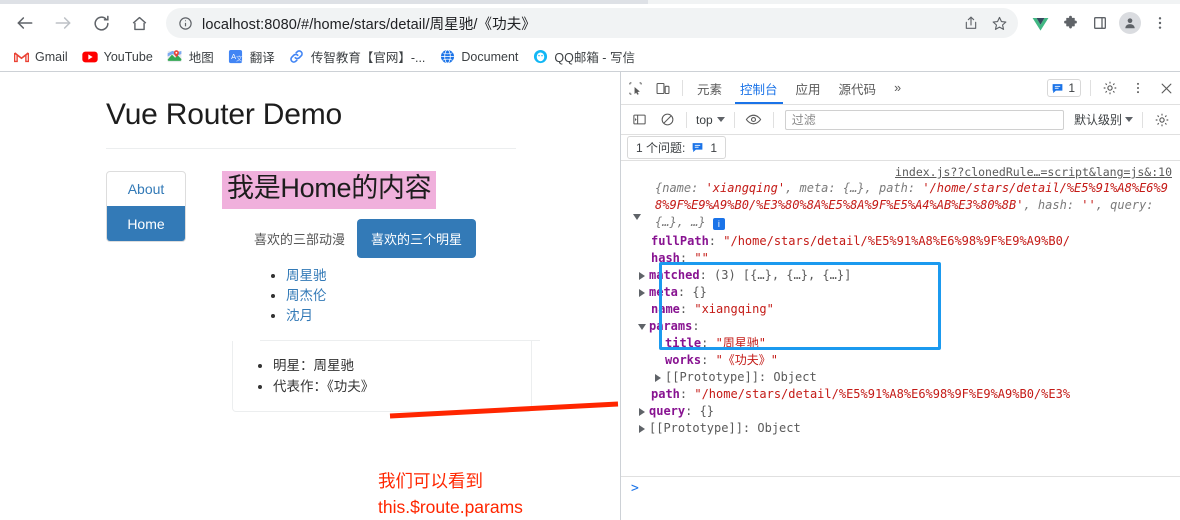 The width and height of the screenshot is (1180, 520). What do you see at coordinates (21, 57) in the screenshot?
I see `gmail-icon` at bounding box center [21, 57].